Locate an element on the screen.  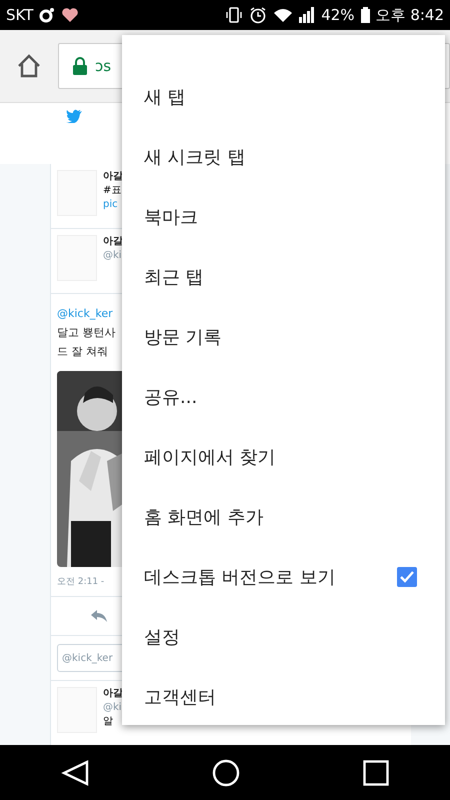
tweet-text: #표 is located at coordinates (112, 191).